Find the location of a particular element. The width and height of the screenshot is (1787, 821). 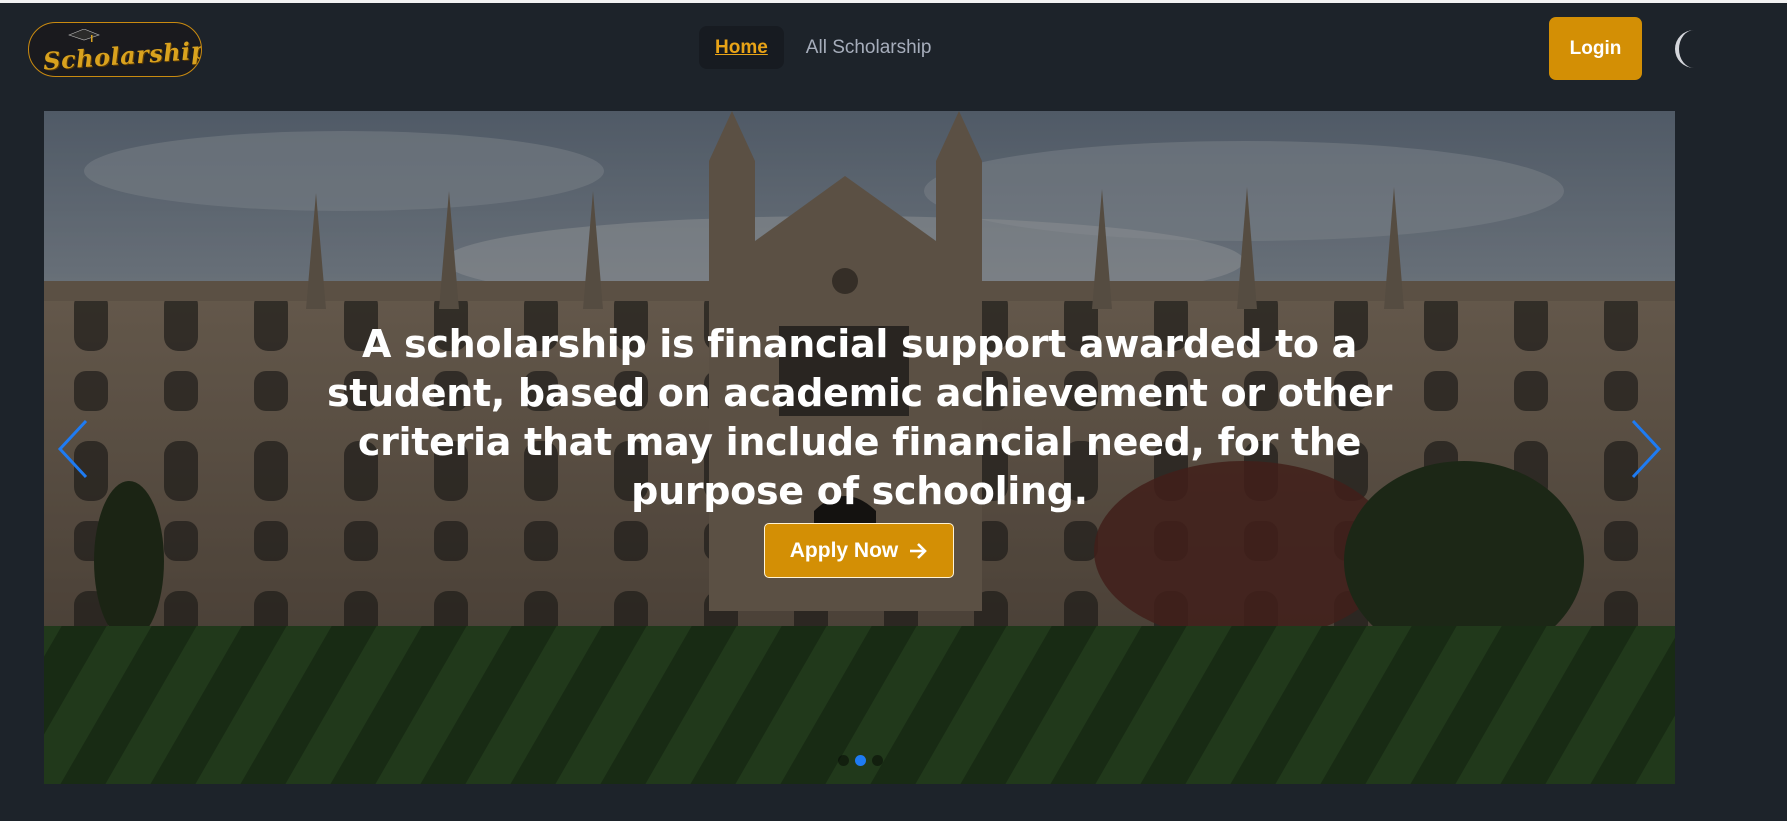

main-nav: Home All Scholarship is located at coordinates (823, 47).